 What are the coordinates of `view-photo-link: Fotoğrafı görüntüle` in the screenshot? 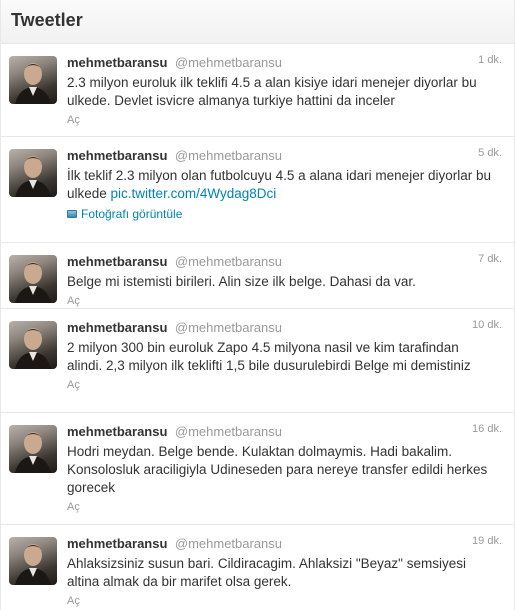 It's located at (284, 214).